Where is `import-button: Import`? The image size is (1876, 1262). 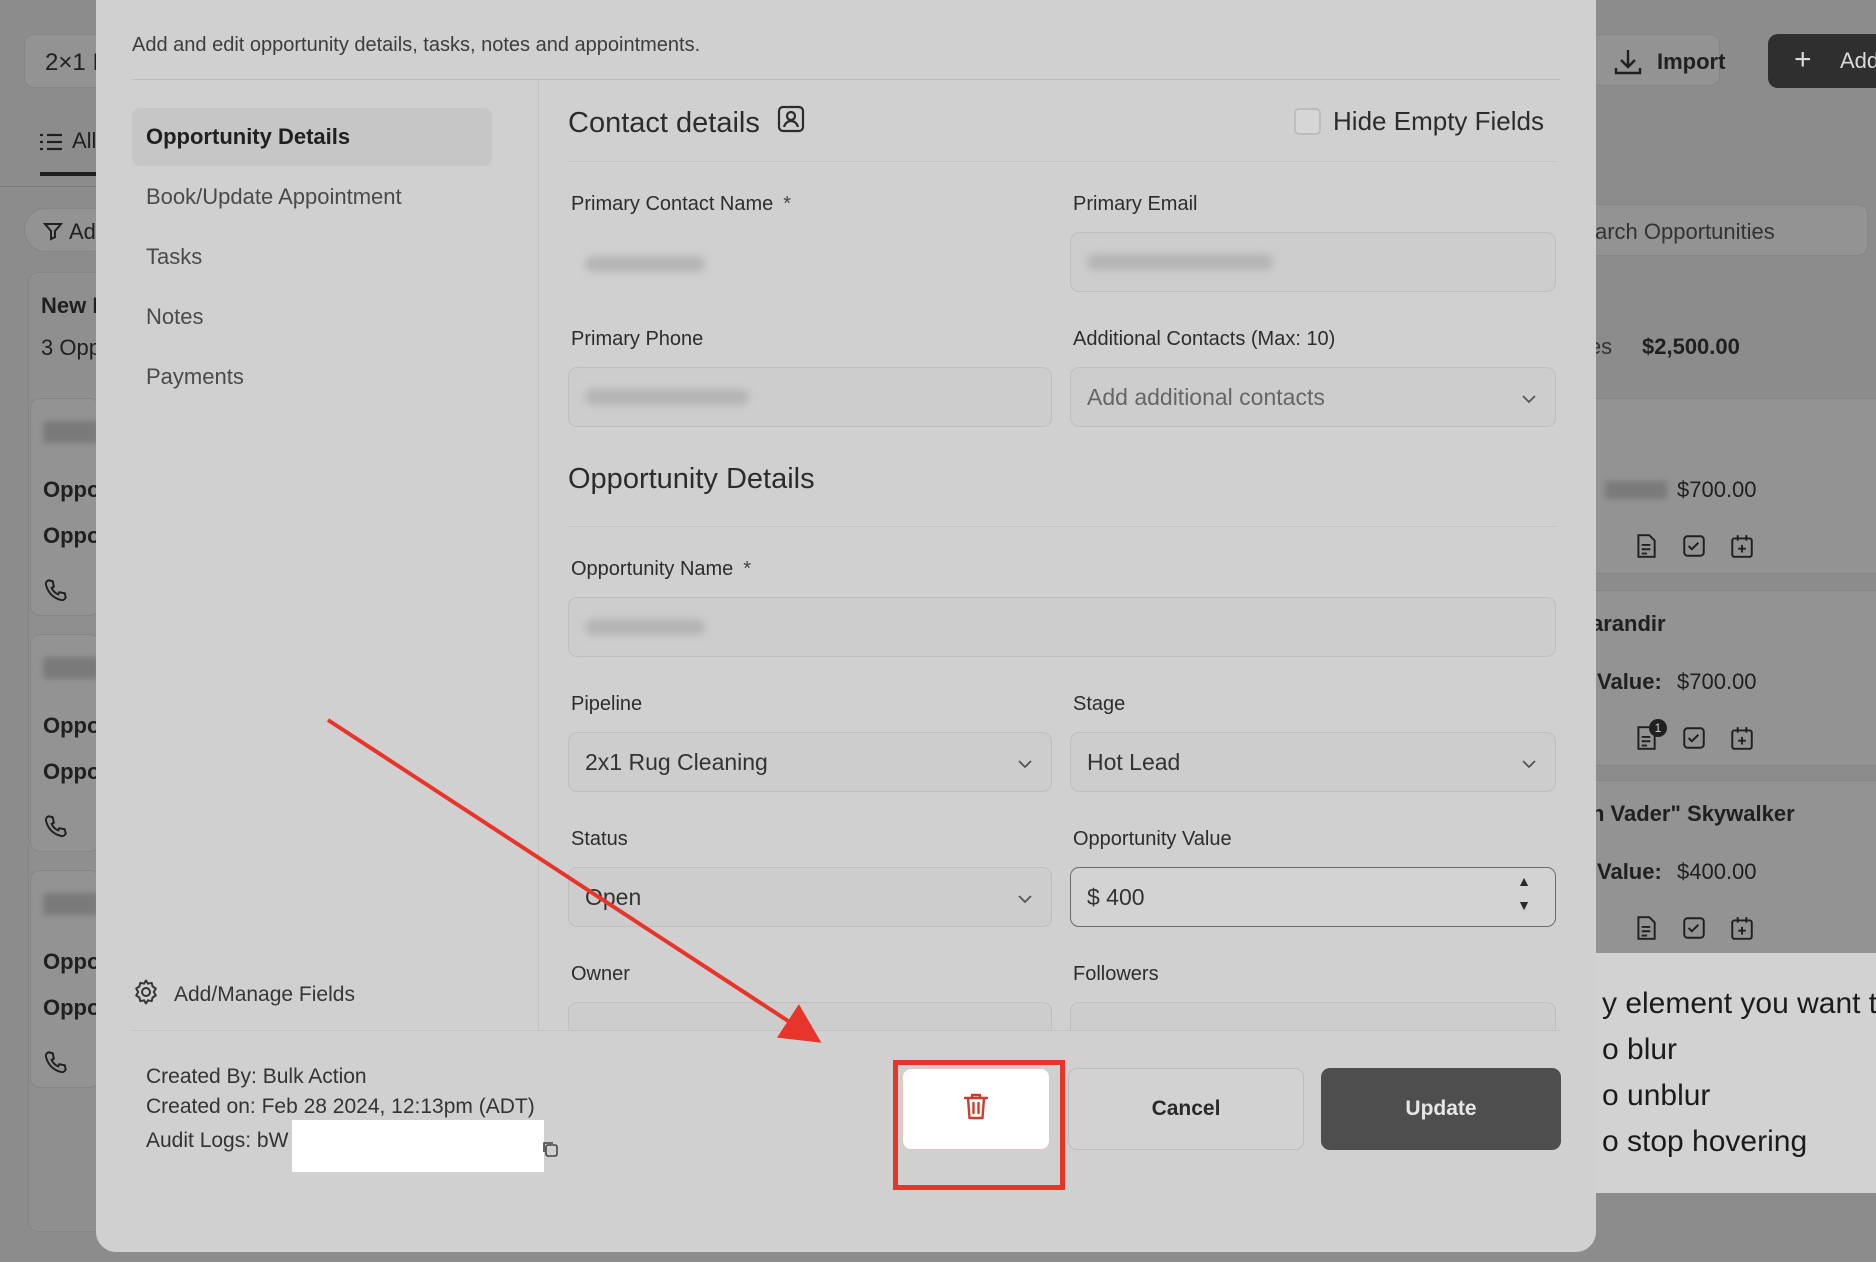 import-button: Import is located at coordinates (1657, 60).